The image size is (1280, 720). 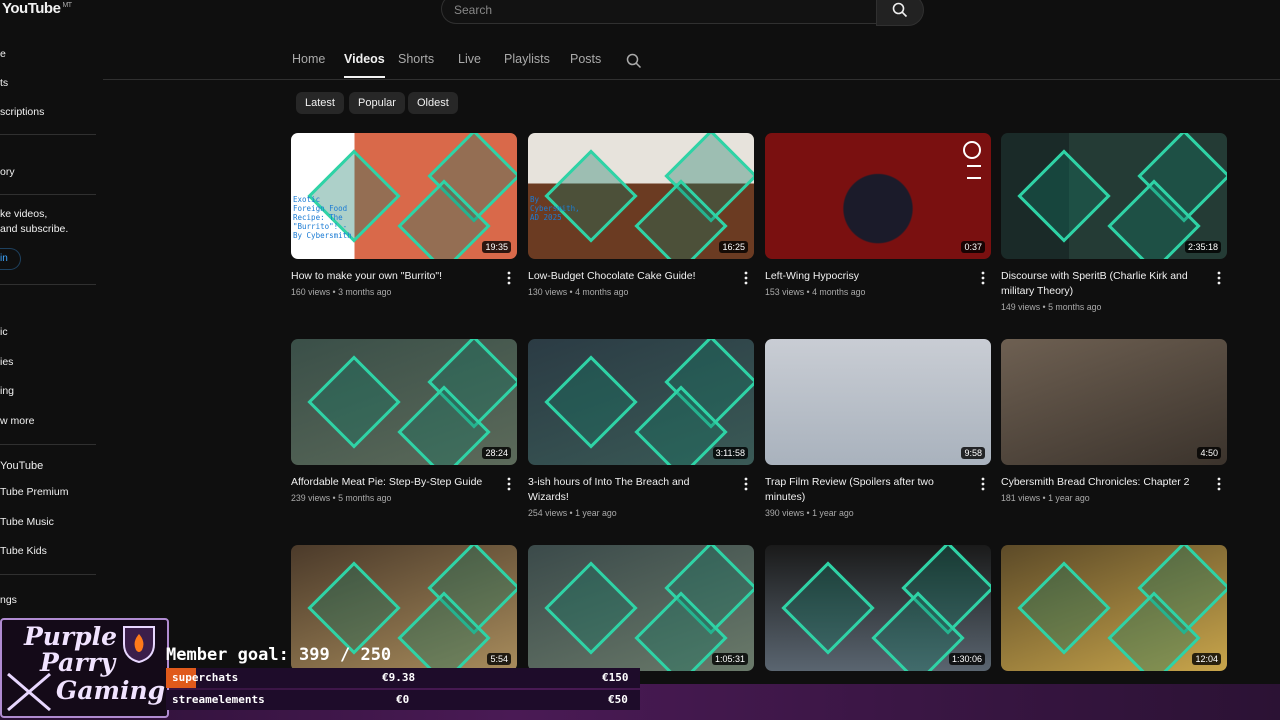 What do you see at coordinates (416, 59) in the screenshot?
I see `tab-shorts: Shorts` at bounding box center [416, 59].